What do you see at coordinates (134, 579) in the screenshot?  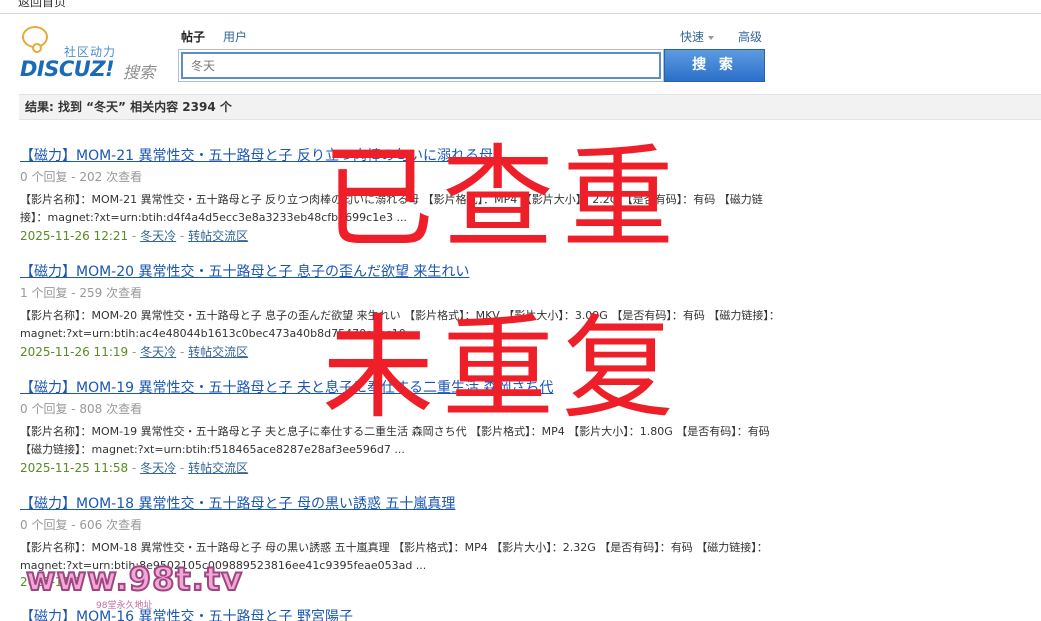 I see `site-watermark: www.98t.tv` at bounding box center [134, 579].